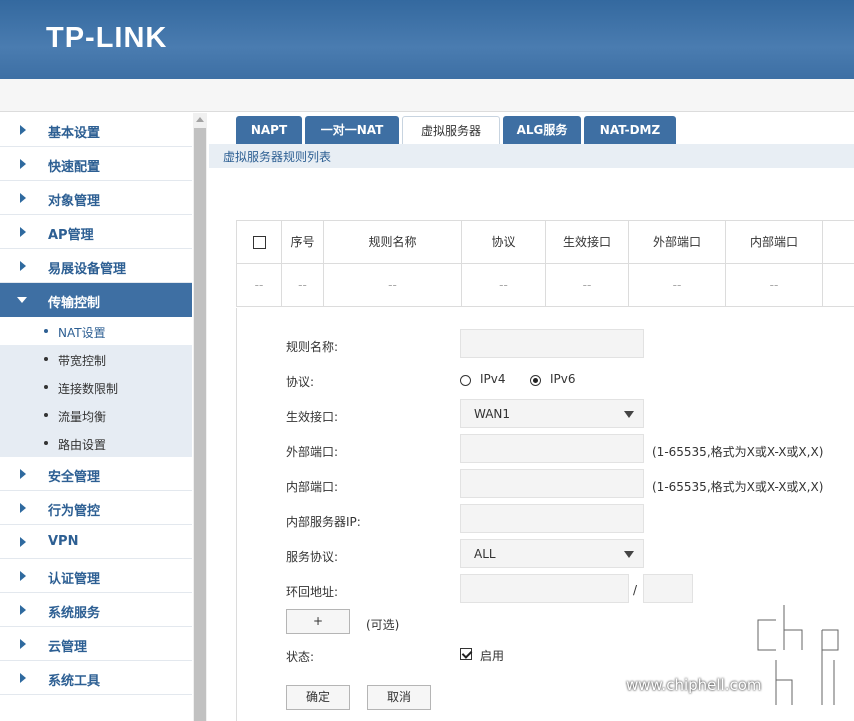 This screenshot has width=854, height=721. What do you see at coordinates (74, 681) in the screenshot?
I see `sidebar-item-label: 系统工具` at bounding box center [74, 681].